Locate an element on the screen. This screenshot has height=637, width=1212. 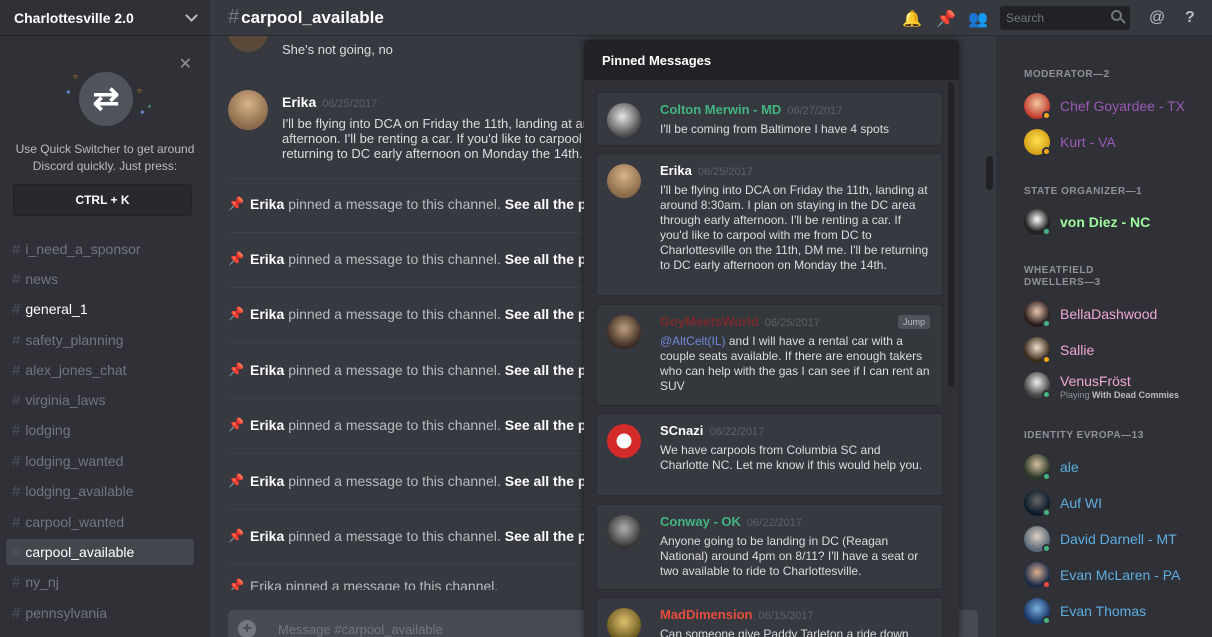
channel-item-selected: # carpool_available is located at coordinates (100, 552).